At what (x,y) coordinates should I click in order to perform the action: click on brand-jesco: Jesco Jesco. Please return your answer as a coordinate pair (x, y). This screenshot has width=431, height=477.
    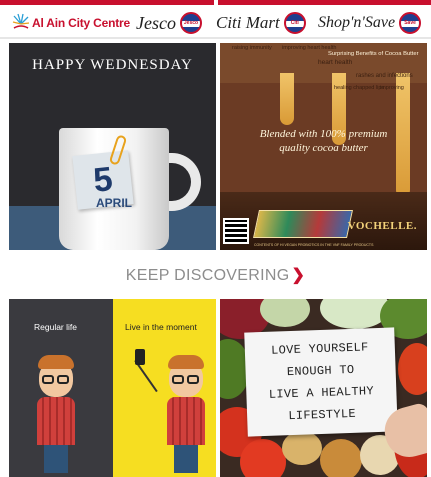
    Looking at the image, I should click on (169, 23).